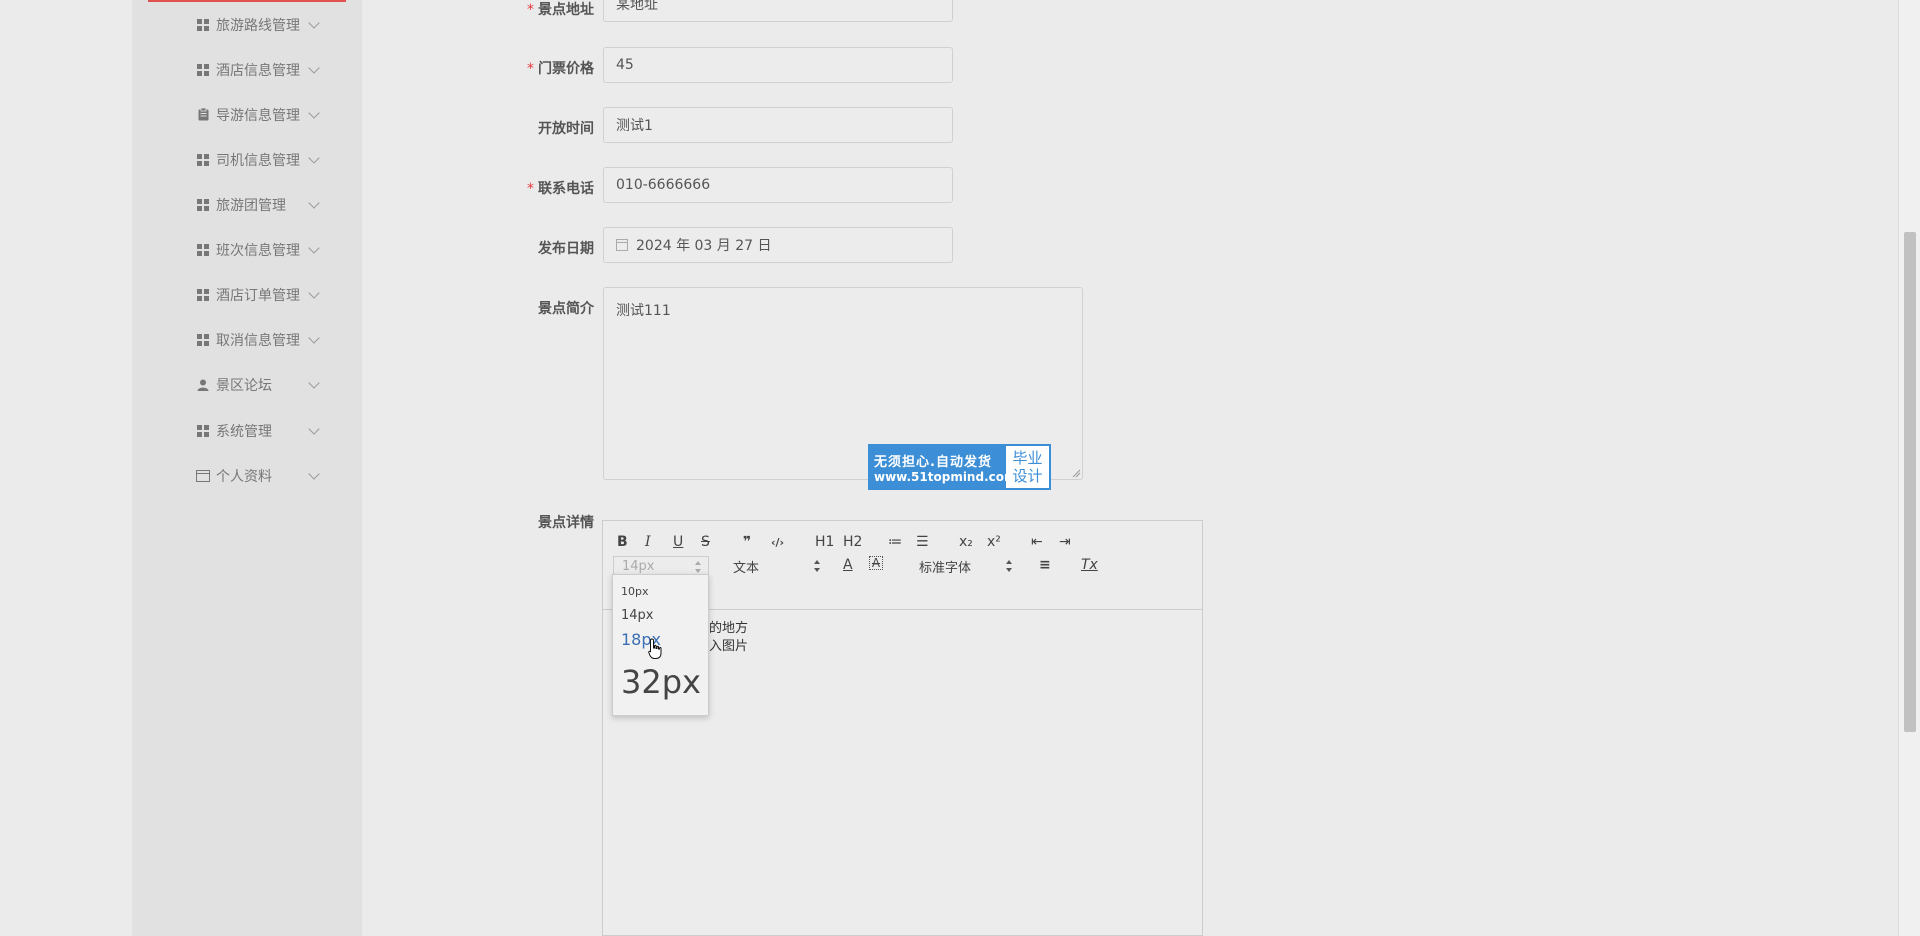 The image size is (1920, 936). I want to click on size-option-10px: 10px, so click(635, 591).